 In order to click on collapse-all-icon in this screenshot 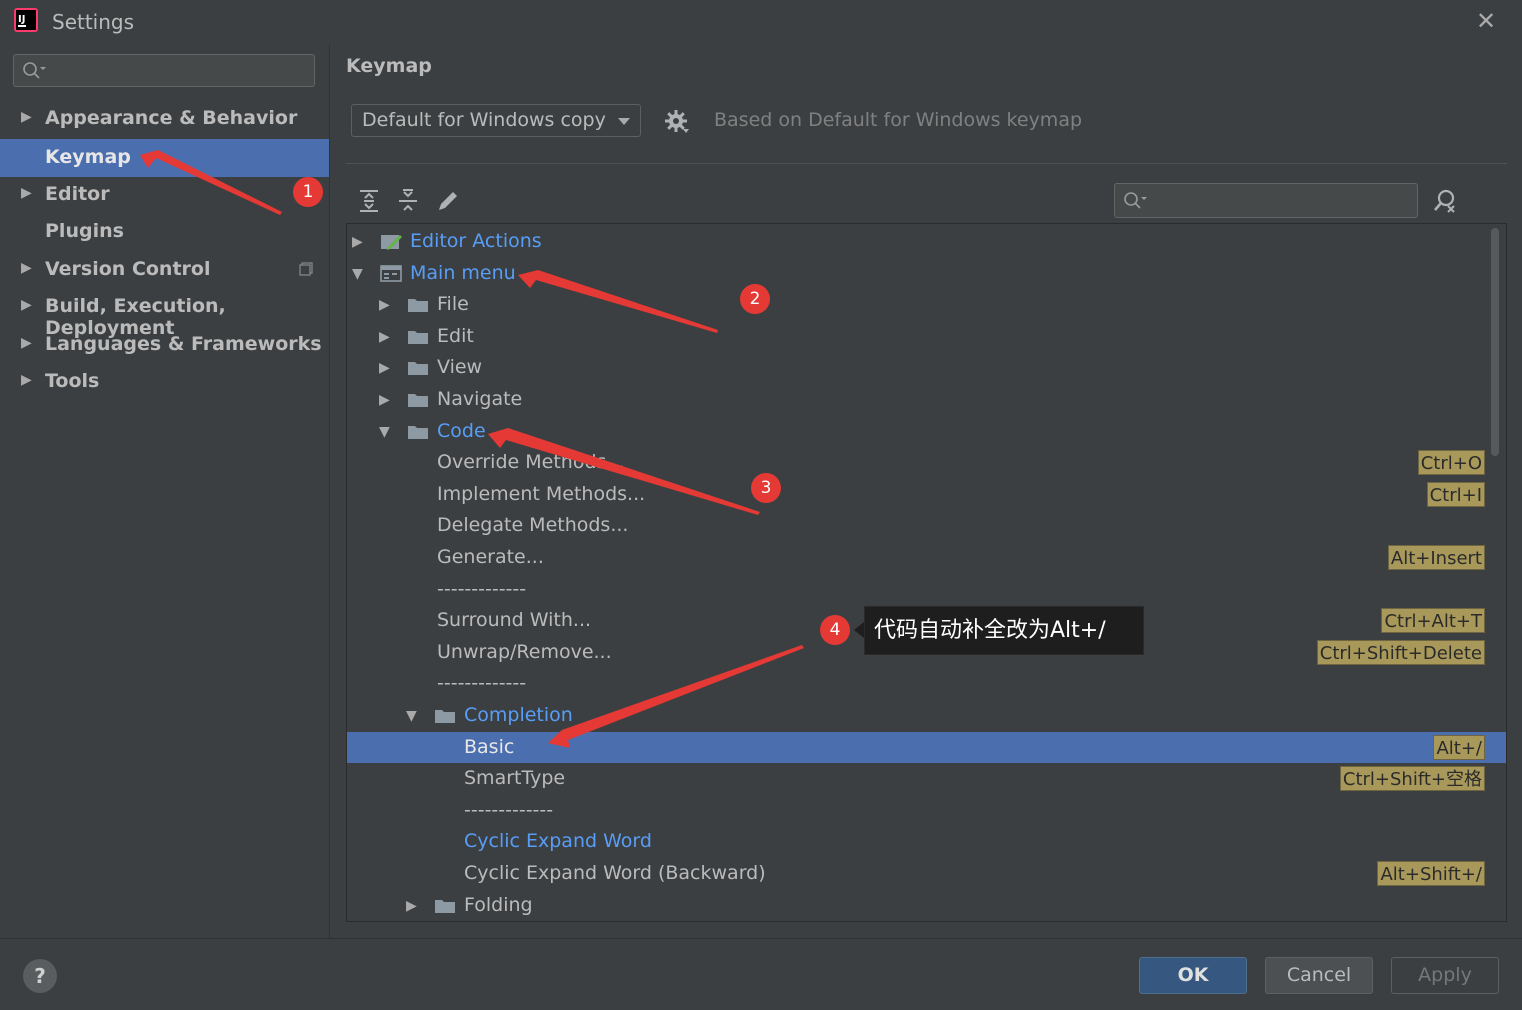, I will do `click(408, 201)`.